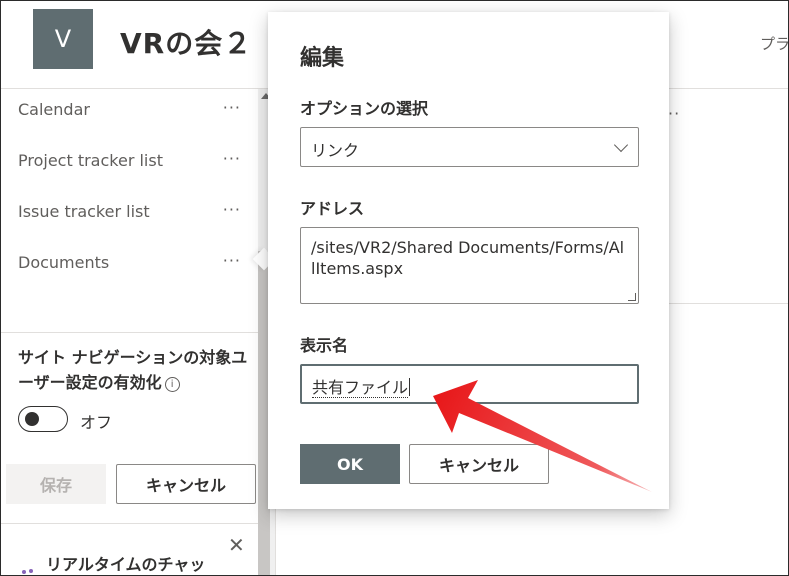 This screenshot has width=789, height=576. What do you see at coordinates (774, 43) in the screenshot?
I see `header-right-text: プラ` at bounding box center [774, 43].